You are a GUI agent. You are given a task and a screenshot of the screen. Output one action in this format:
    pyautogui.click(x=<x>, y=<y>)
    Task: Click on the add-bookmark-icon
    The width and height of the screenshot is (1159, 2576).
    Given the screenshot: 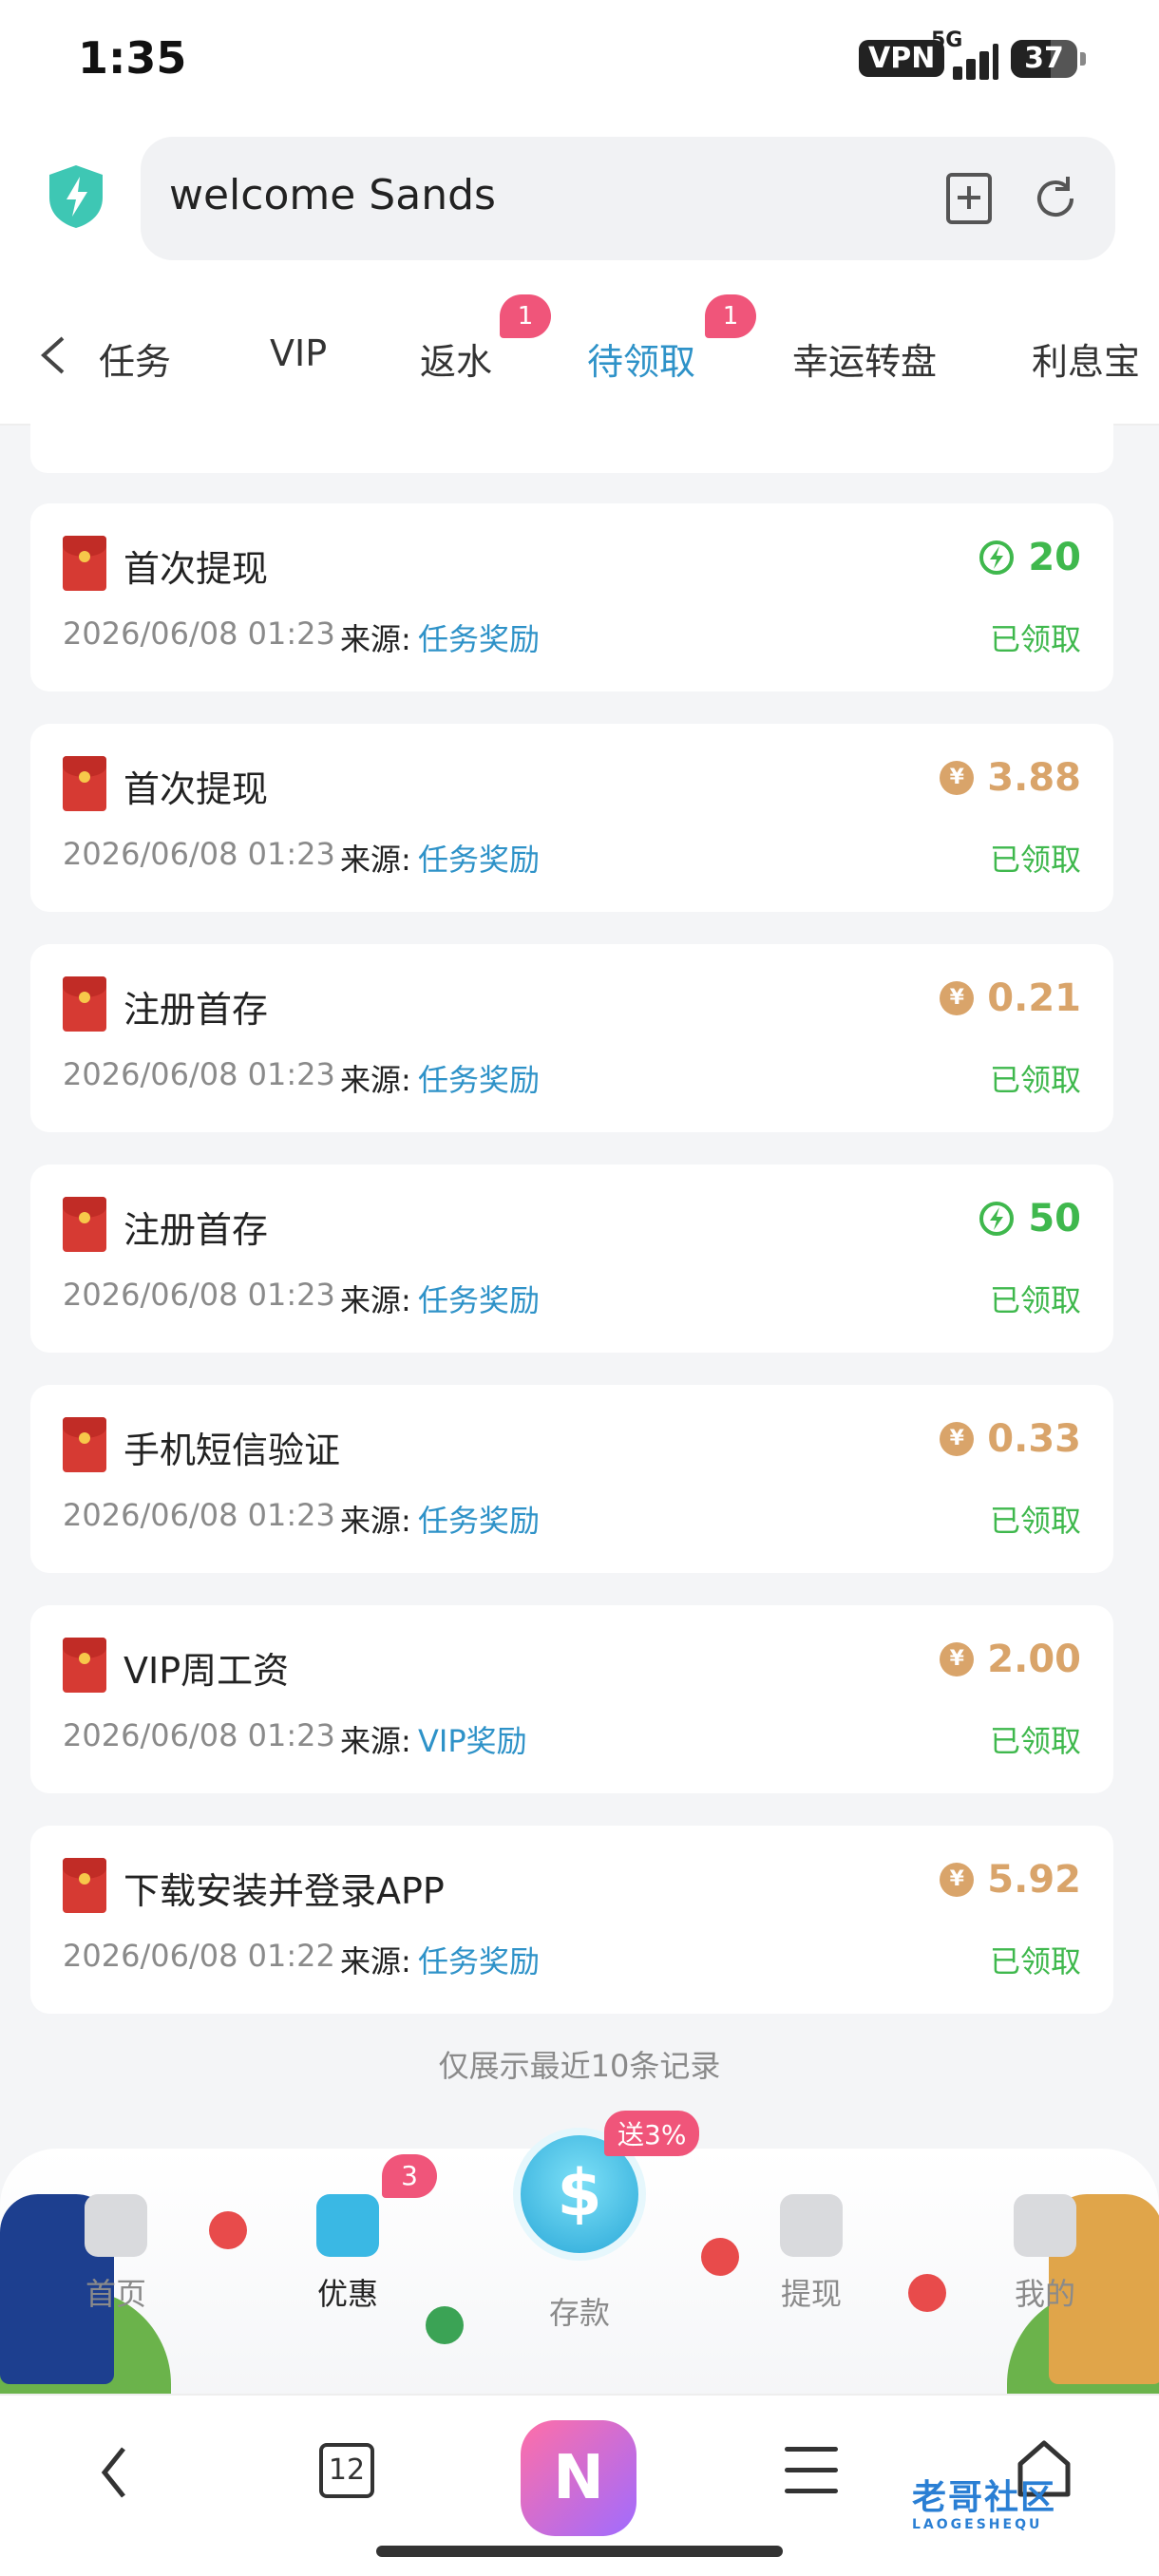 What is the action you would take?
    pyautogui.click(x=970, y=198)
    